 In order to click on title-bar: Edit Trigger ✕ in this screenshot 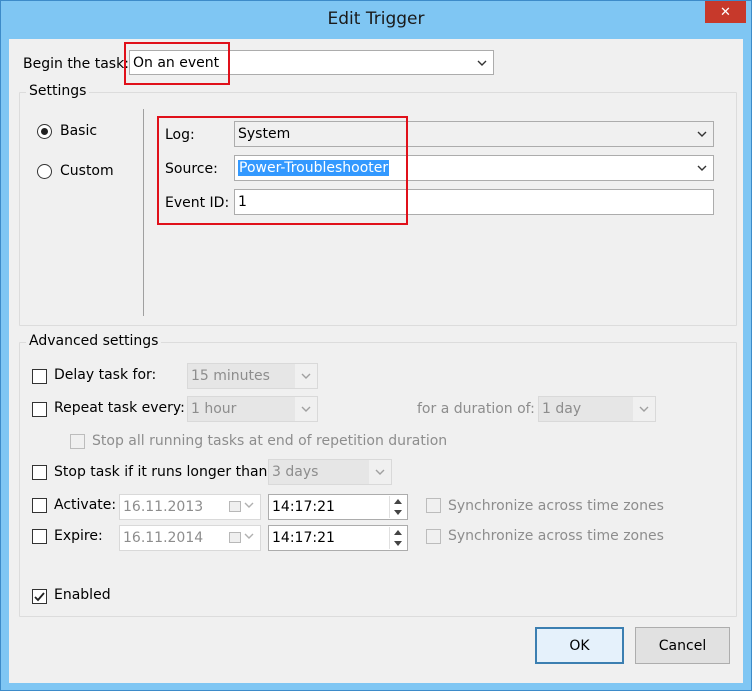, I will do `click(376, 20)`.